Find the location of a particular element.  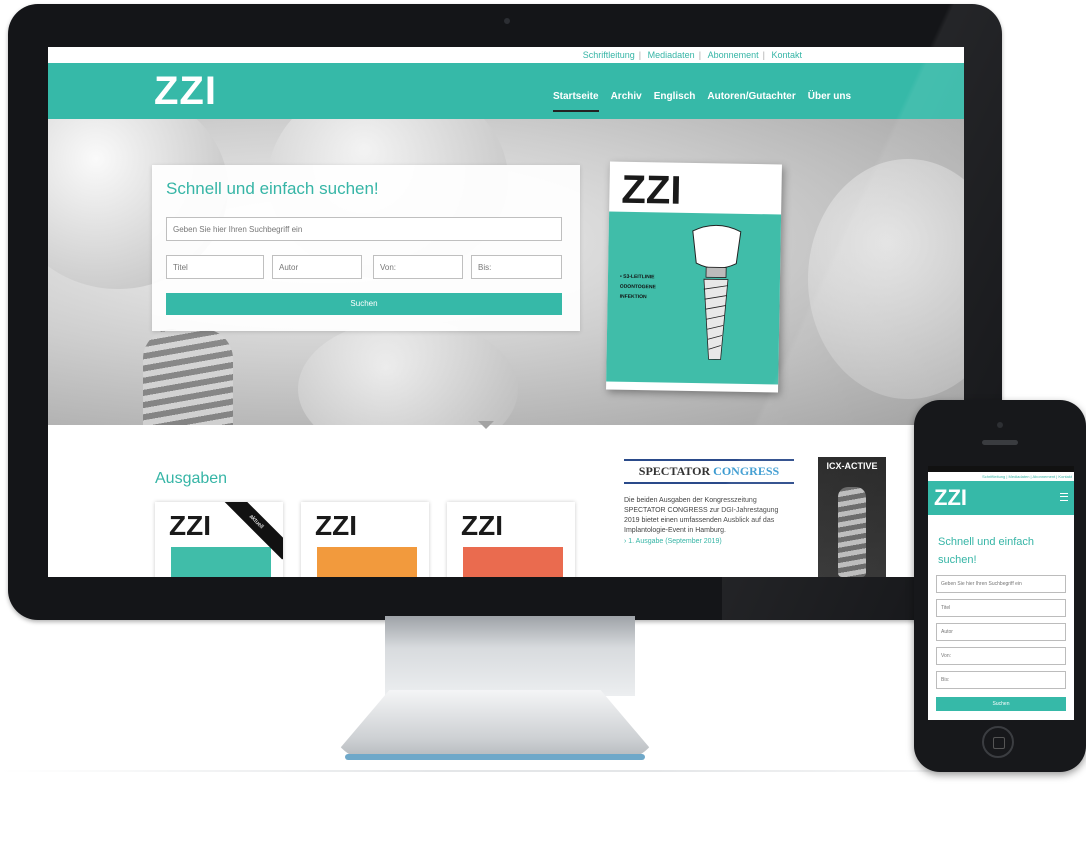

to-field: Bis: is located at coordinates (516, 267).